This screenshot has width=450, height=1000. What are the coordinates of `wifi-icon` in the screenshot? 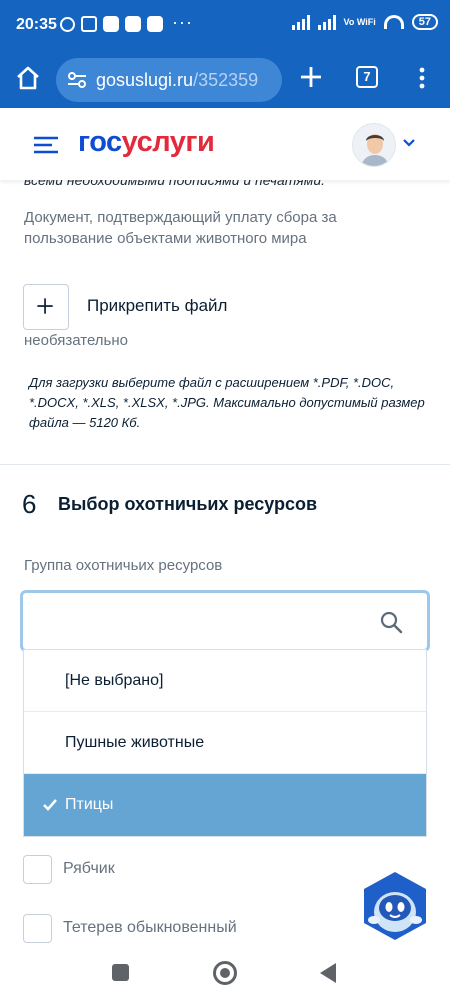 It's located at (393, 22).